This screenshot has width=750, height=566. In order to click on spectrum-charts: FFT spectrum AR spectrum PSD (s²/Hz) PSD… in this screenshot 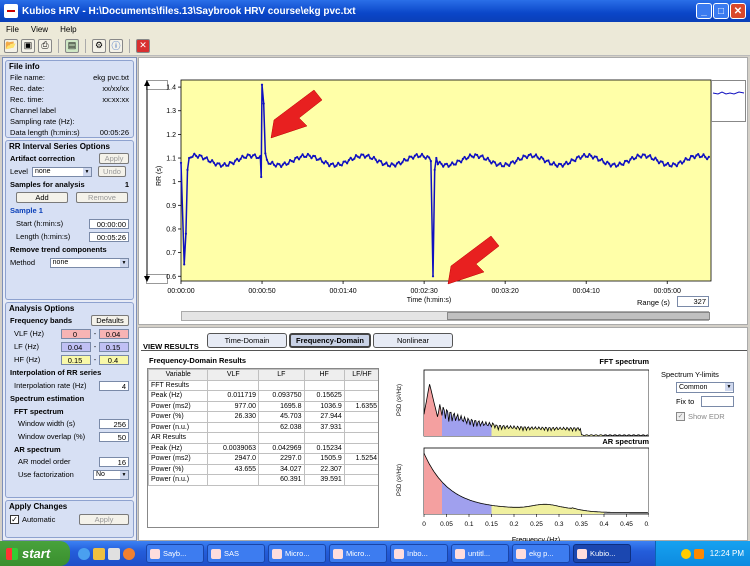, I will do `click(523, 450)`.